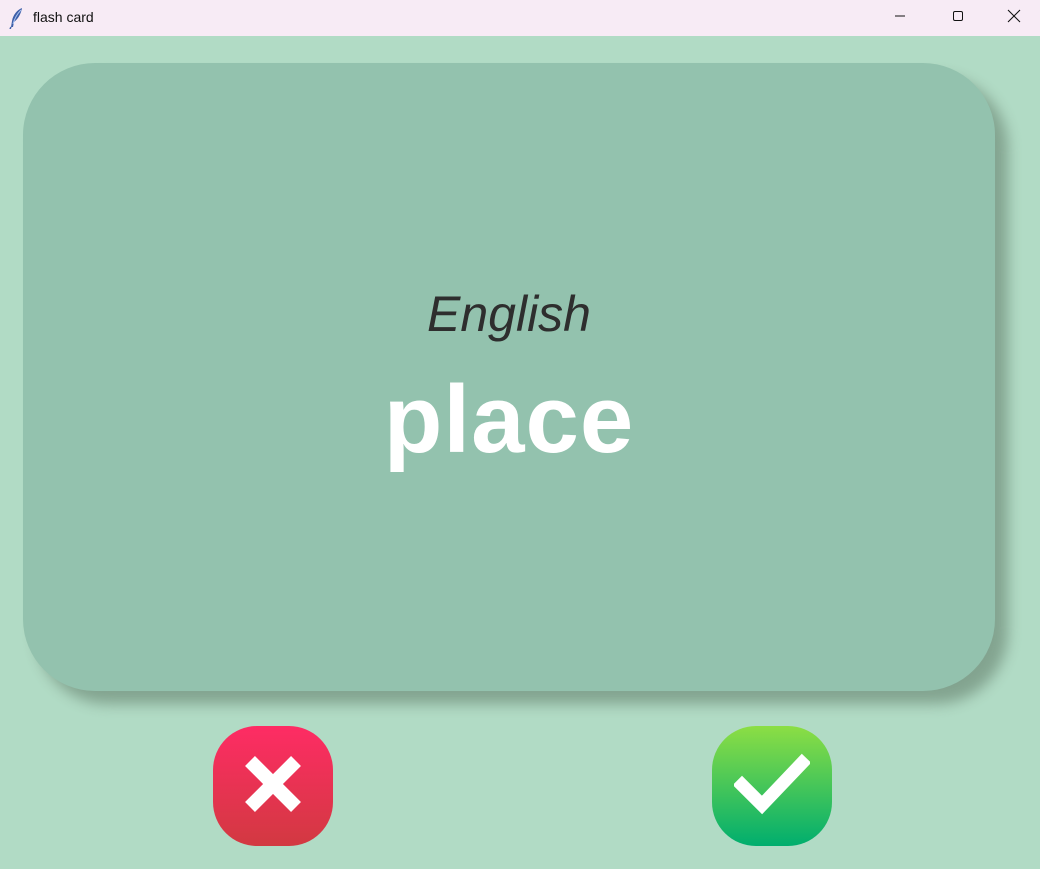  I want to click on wrong-button, so click(273, 786).